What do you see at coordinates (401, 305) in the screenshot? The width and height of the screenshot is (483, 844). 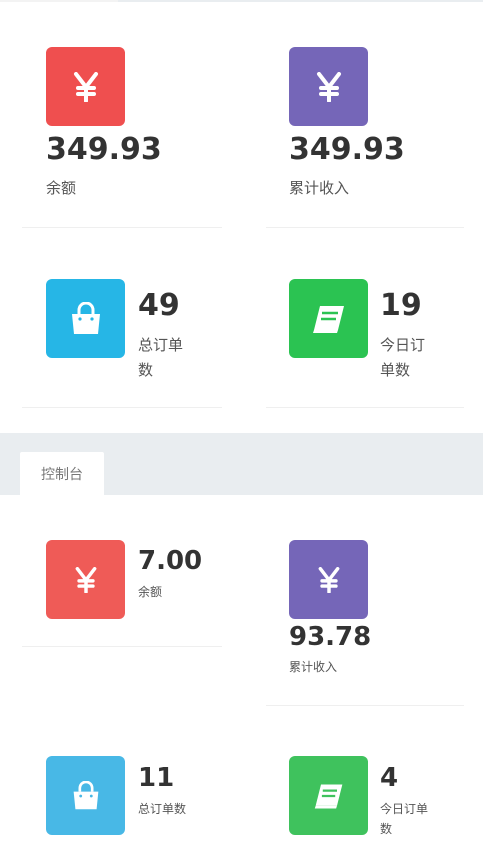 I see `stat-value: 19` at bounding box center [401, 305].